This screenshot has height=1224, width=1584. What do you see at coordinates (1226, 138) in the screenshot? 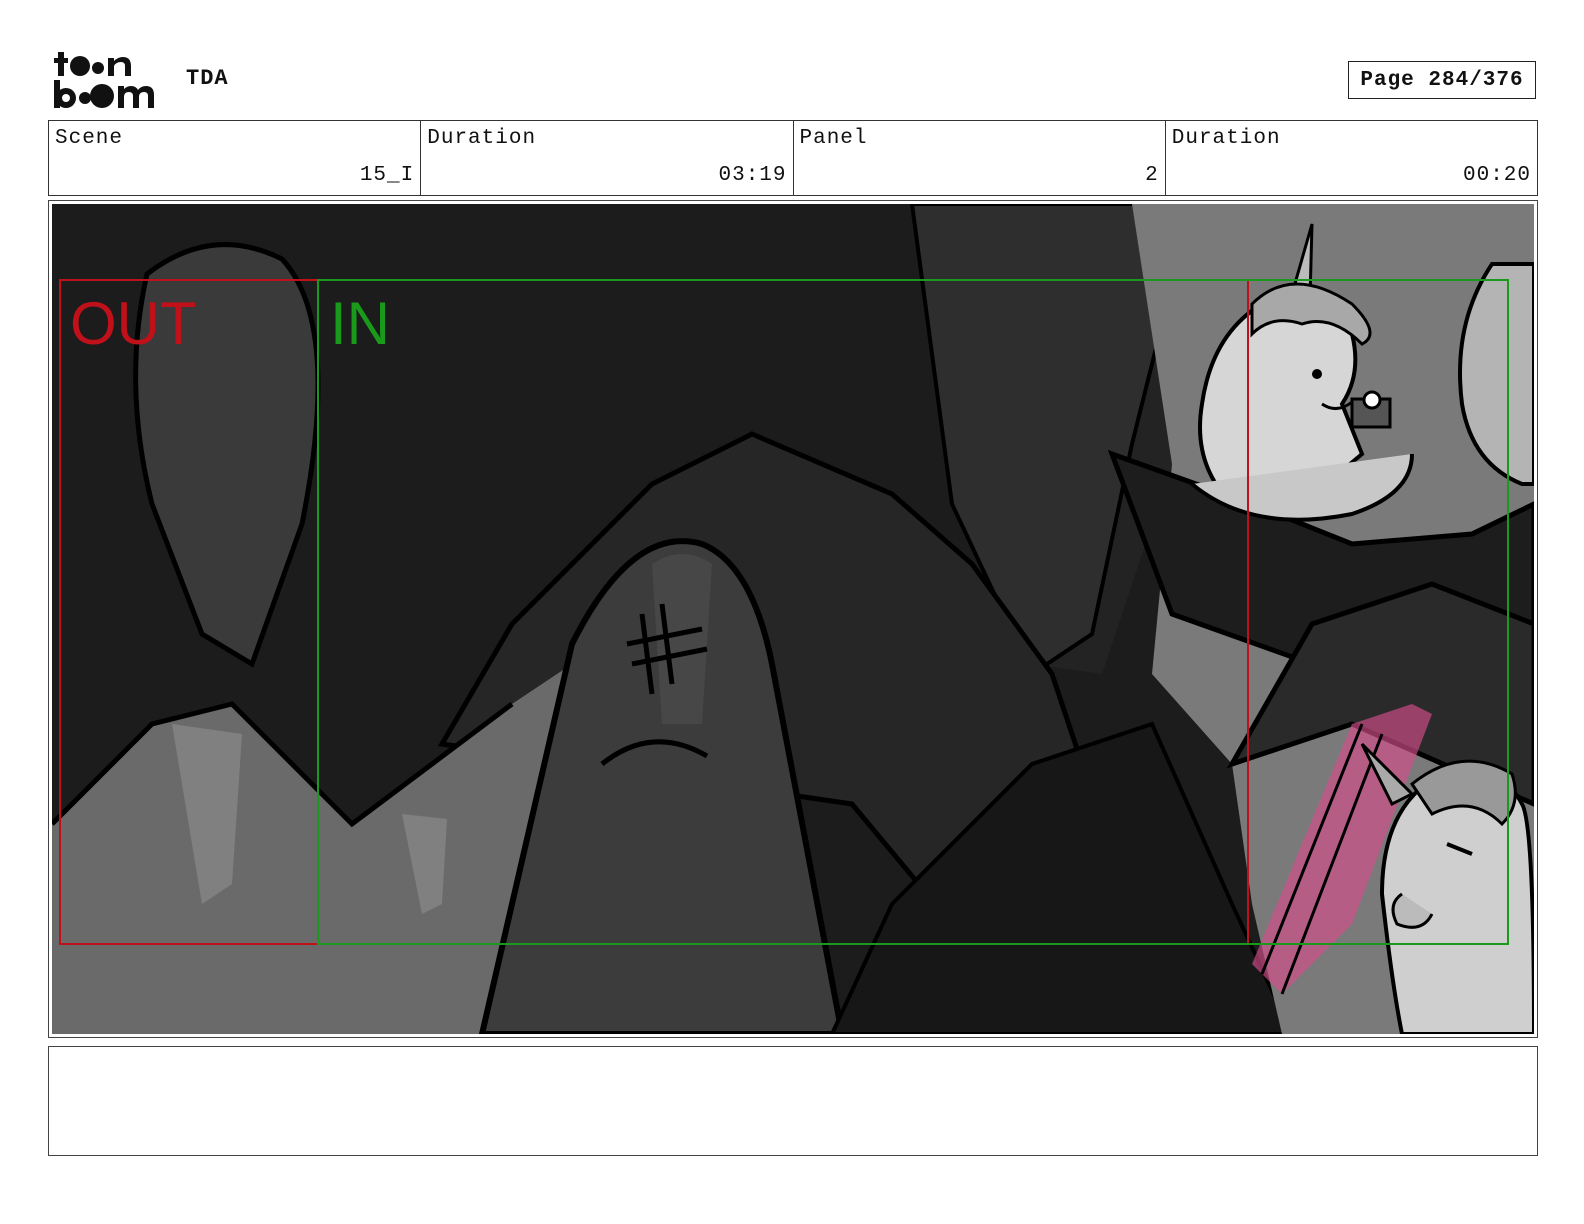
I see `panel-duration-label: Duration` at bounding box center [1226, 138].